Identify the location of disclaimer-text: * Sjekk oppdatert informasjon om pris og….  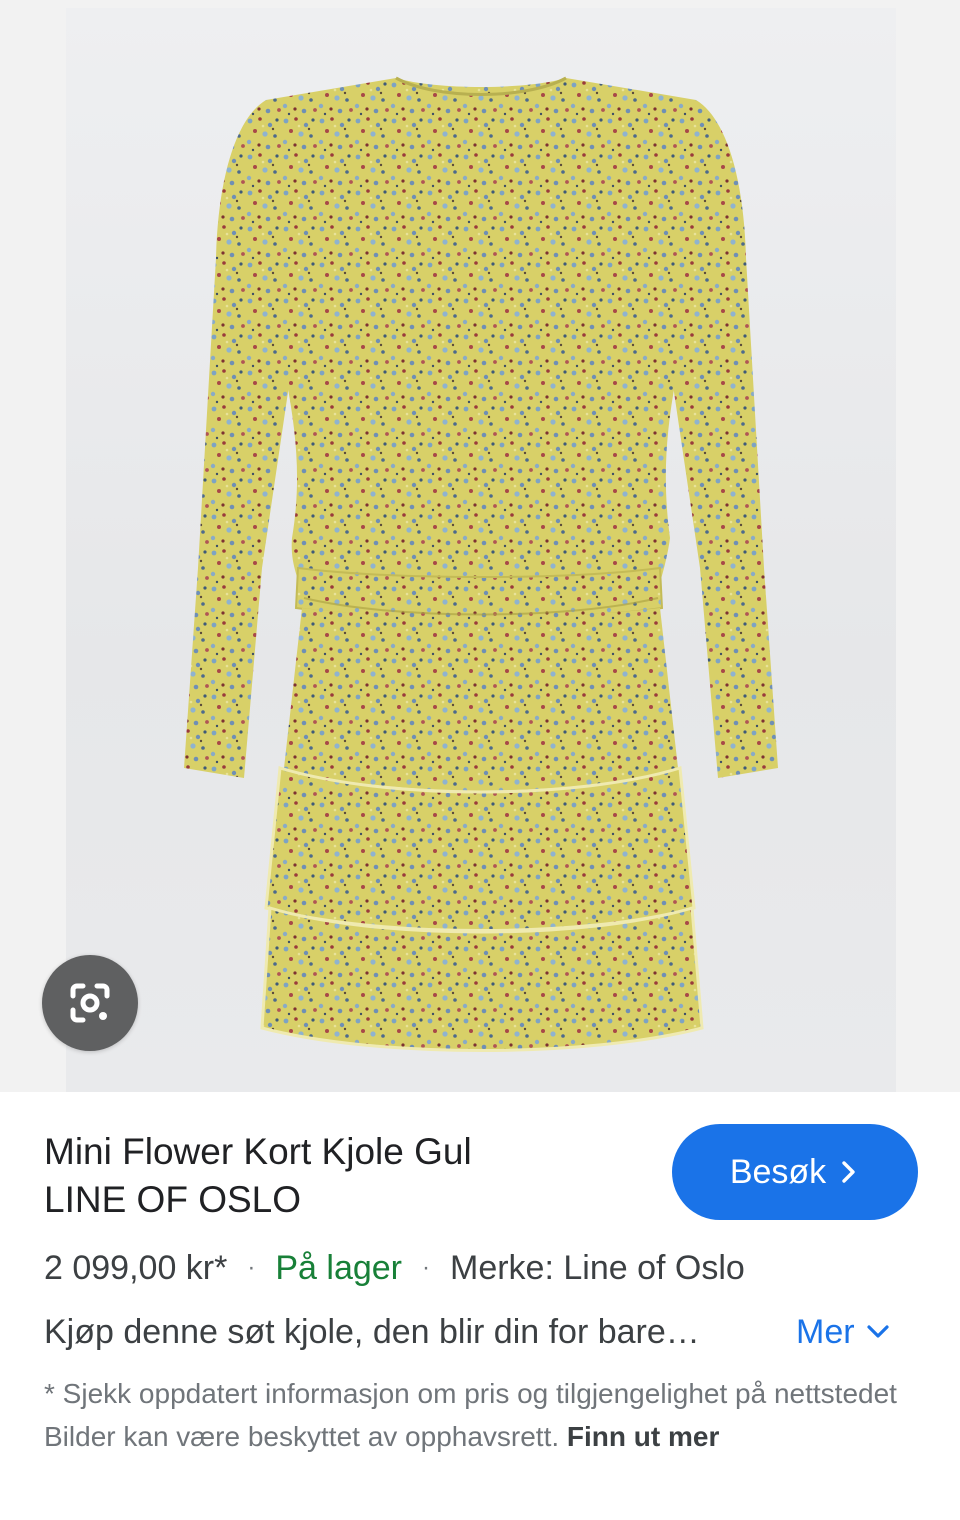
(482, 1415).